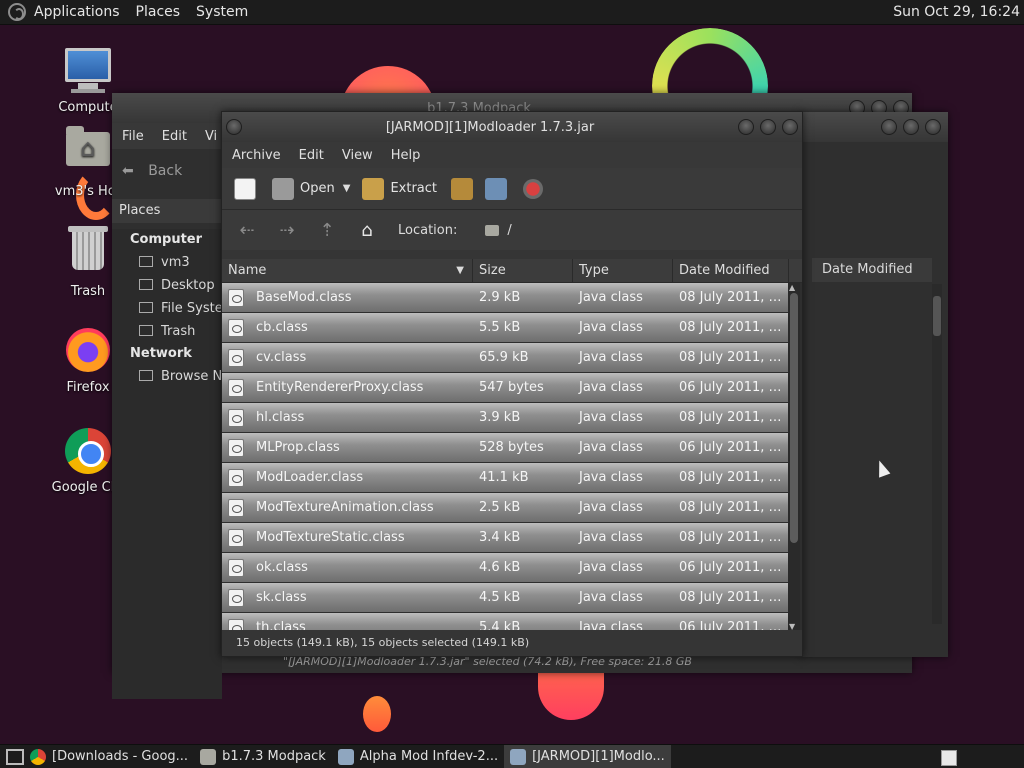 The width and height of the screenshot is (1024, 768). What do you see at coordinates (158, 12) in the screenshot?
I see `places-menu: Places` at bounding box center [158, 12].